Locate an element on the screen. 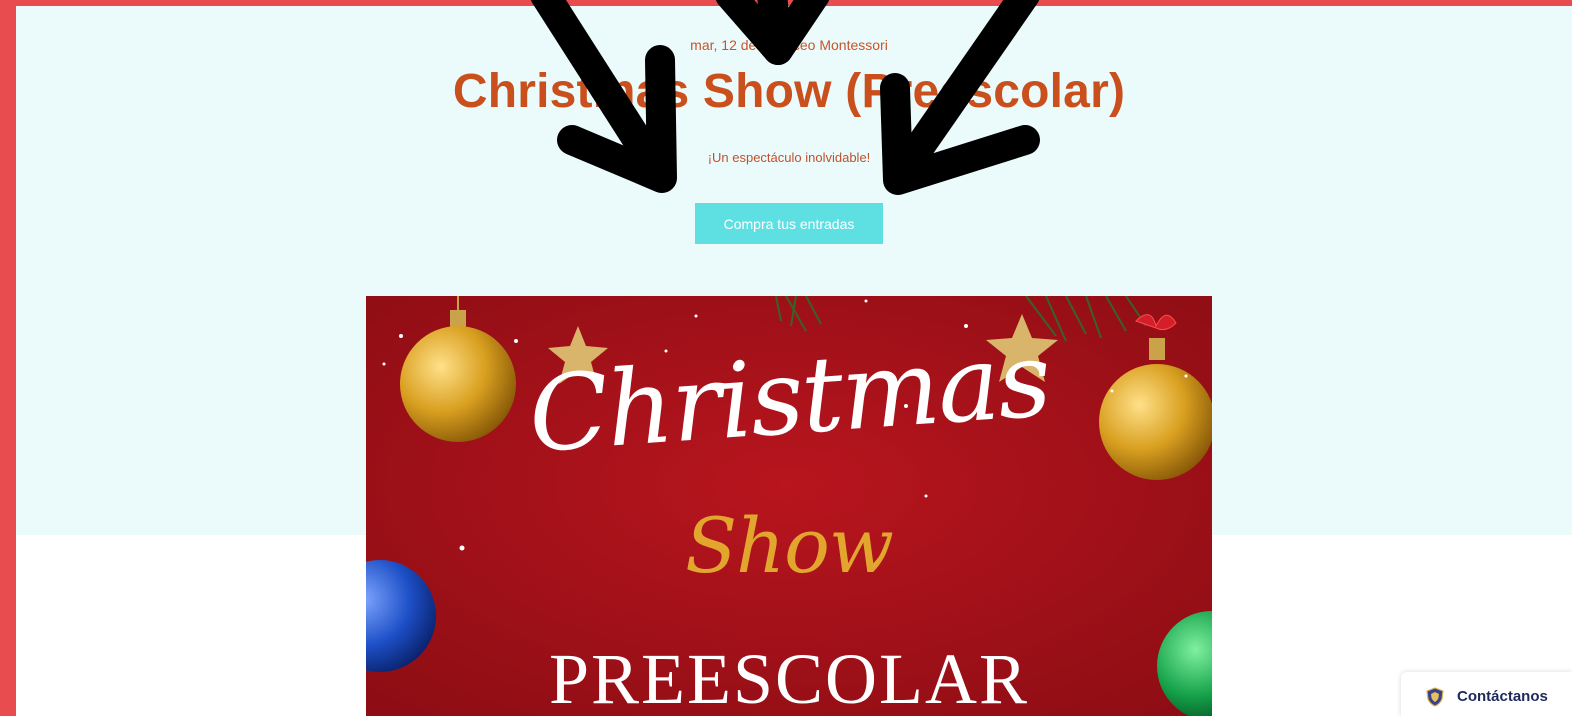 The width and height of the screenshot is (1572, 716). buy-tickets-button: Compra tus entradas is located at coordinates (789, 223).